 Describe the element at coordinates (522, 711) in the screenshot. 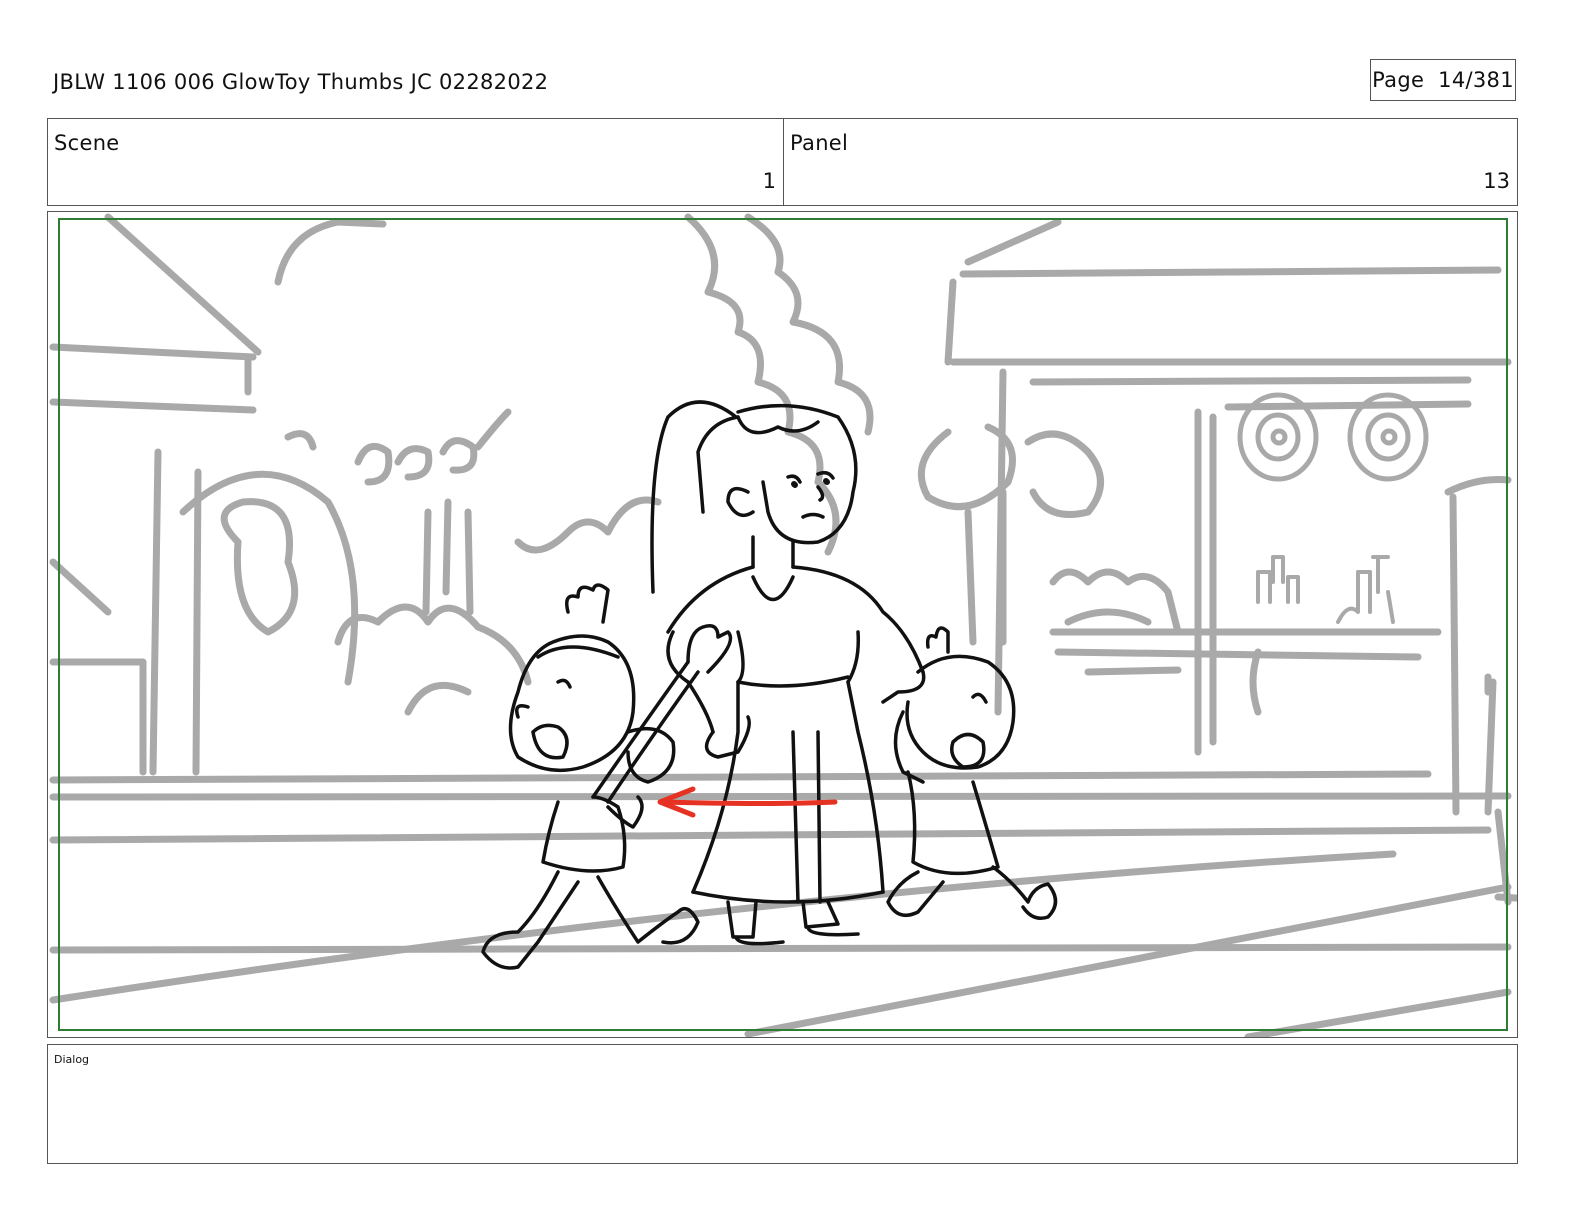

I see `left-child-ear` at that location.